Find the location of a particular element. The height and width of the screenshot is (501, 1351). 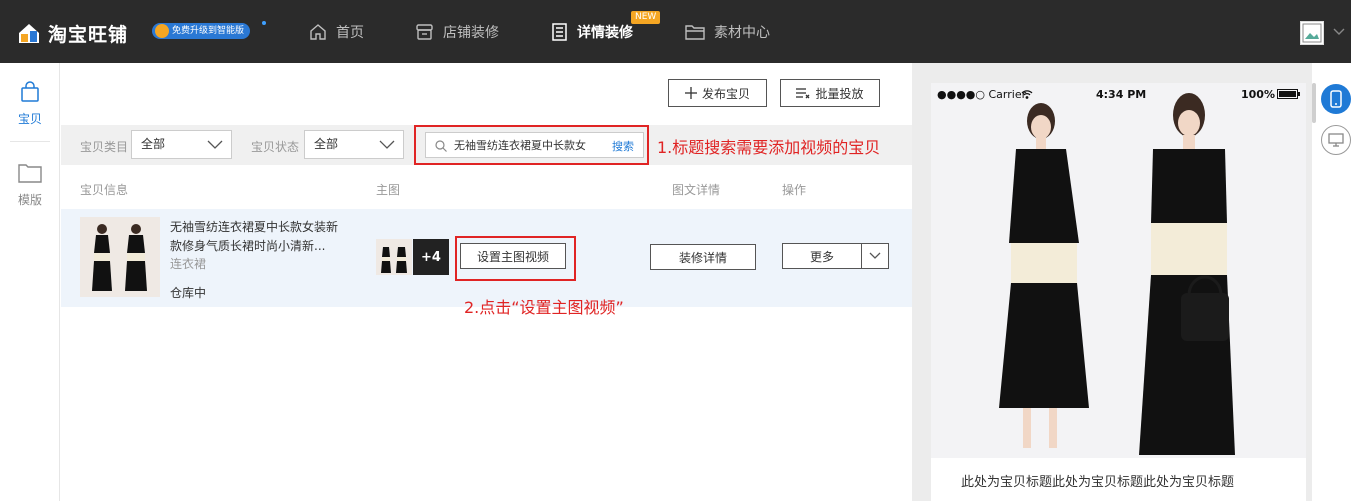

category-select: 全部 is located at coordinates (181, 144).